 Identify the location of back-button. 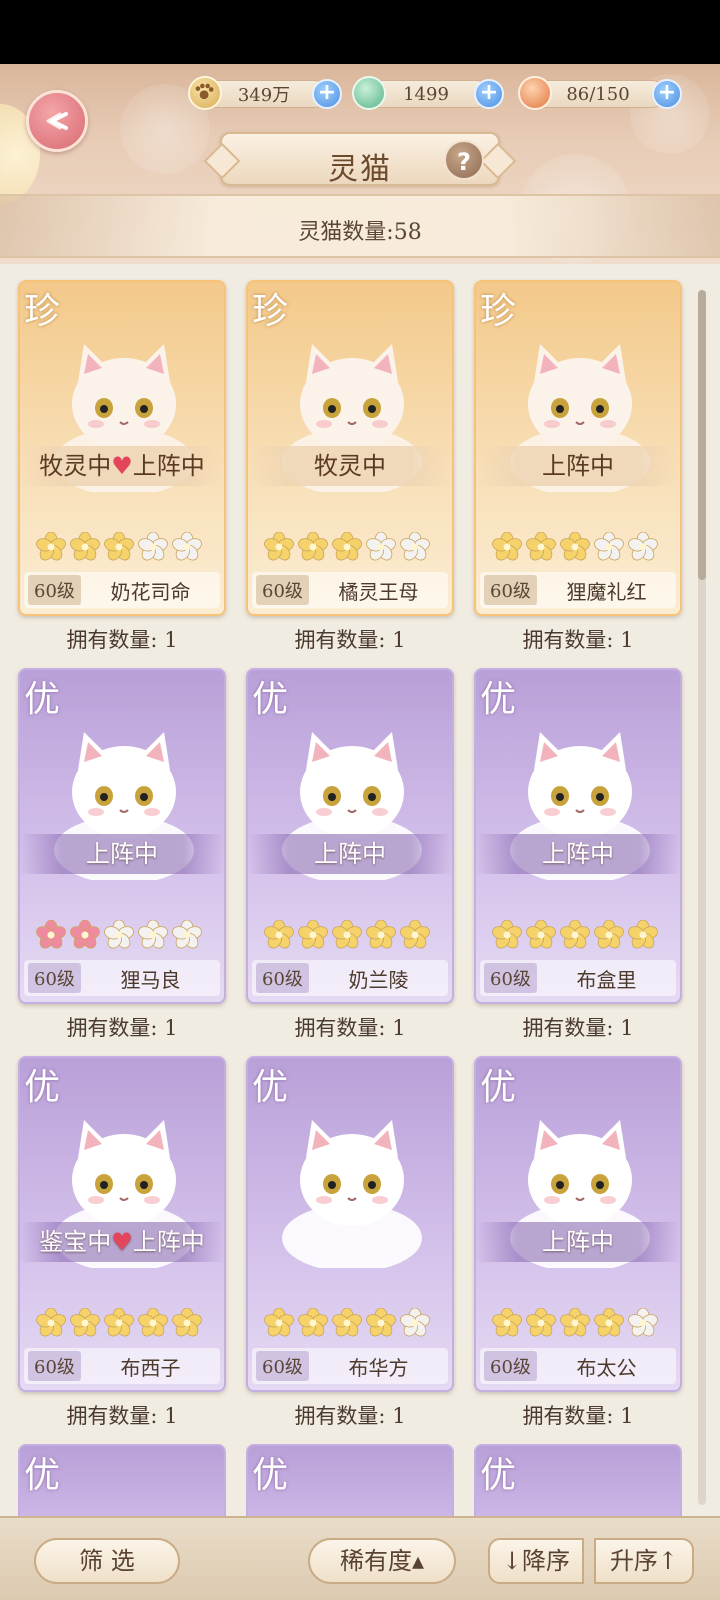
(57, 121).